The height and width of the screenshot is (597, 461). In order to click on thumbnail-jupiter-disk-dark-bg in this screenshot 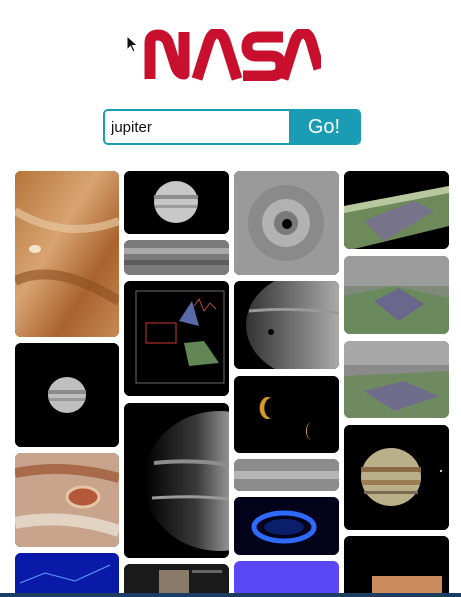, I will do `click(176, 202)`.